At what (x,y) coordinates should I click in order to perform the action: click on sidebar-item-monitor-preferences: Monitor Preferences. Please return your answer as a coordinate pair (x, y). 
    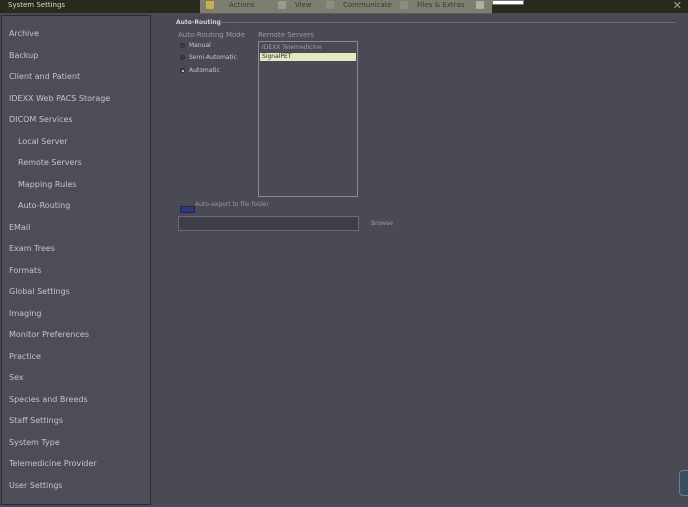
    Looking at the image, I should click on (49, 334).